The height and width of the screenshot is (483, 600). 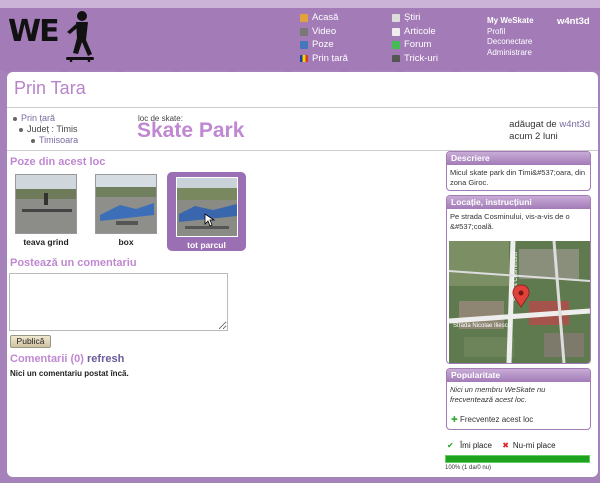 What do you see at coordinates (105, 359) in the screenshot?
I see `refresh-link: refresh` at bounding box center [105, 359].